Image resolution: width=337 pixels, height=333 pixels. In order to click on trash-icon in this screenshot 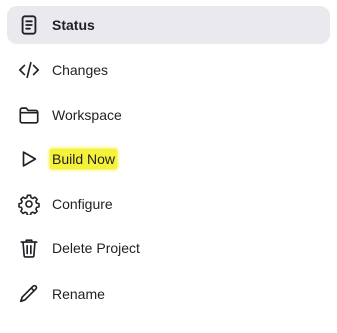, I will do `click(29, 248)`.